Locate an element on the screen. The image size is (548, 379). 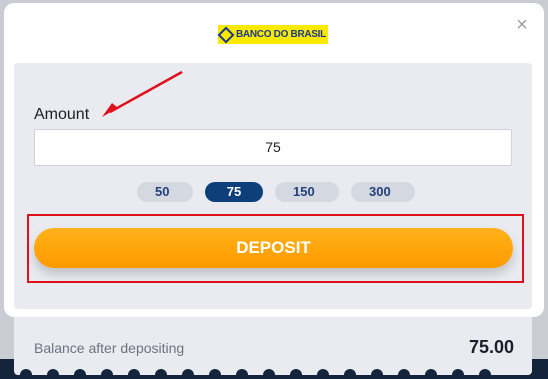
bank-logo-mark-icon is located at coordinates (226, 34).